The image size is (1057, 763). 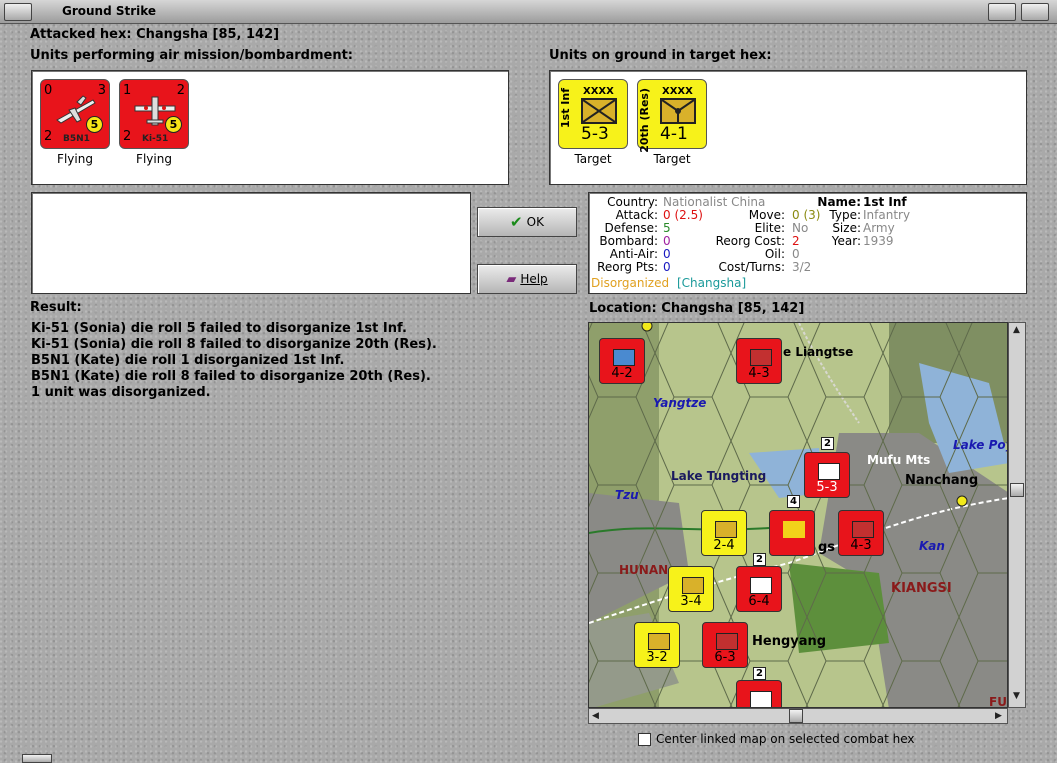 What do you see at coordinates (1016, 696) in the screenshot?
I see `scroll-down-icon: ▼` at bounding box center [1016, 696].